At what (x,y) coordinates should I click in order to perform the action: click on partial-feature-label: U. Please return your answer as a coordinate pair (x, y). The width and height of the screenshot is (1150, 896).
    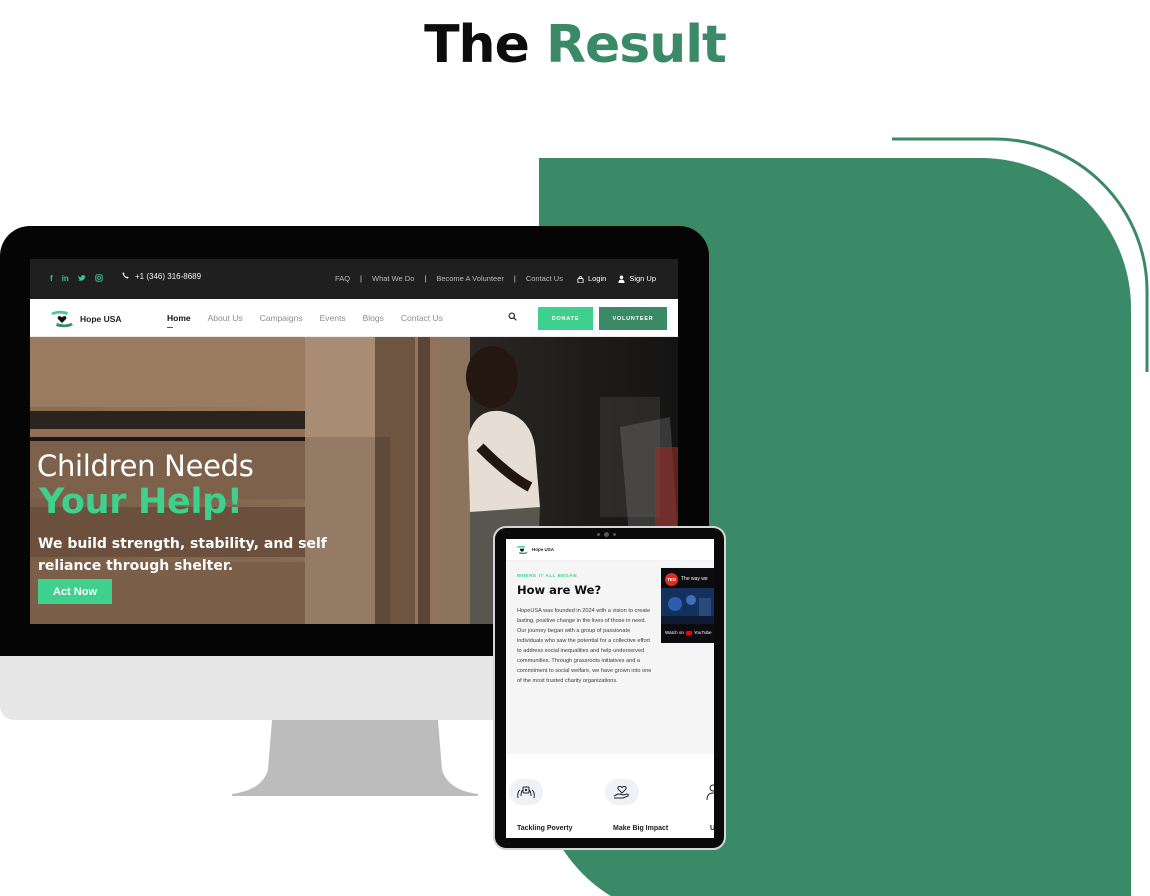
    Looking at the image, I should click on (712, 828).